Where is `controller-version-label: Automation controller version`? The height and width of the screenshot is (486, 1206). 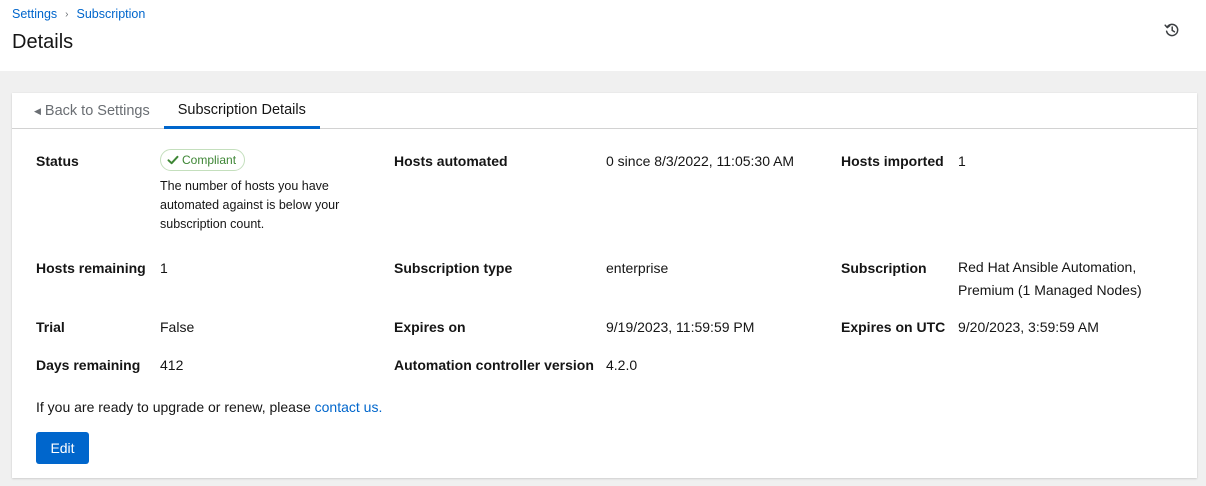 controller-version-label: Automation controller version is located at coordinates (494, 365).